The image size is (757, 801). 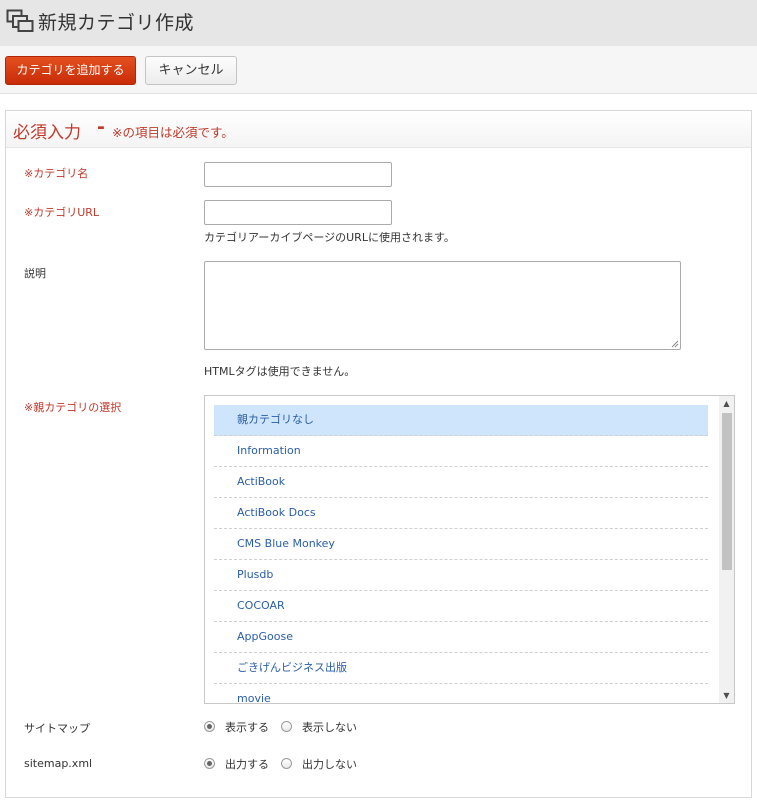 What do you see at coordinates (329, 727) in the screenshot?
I see `sitemap-hide-label: 表示しない` at bounding box center [329, 727].